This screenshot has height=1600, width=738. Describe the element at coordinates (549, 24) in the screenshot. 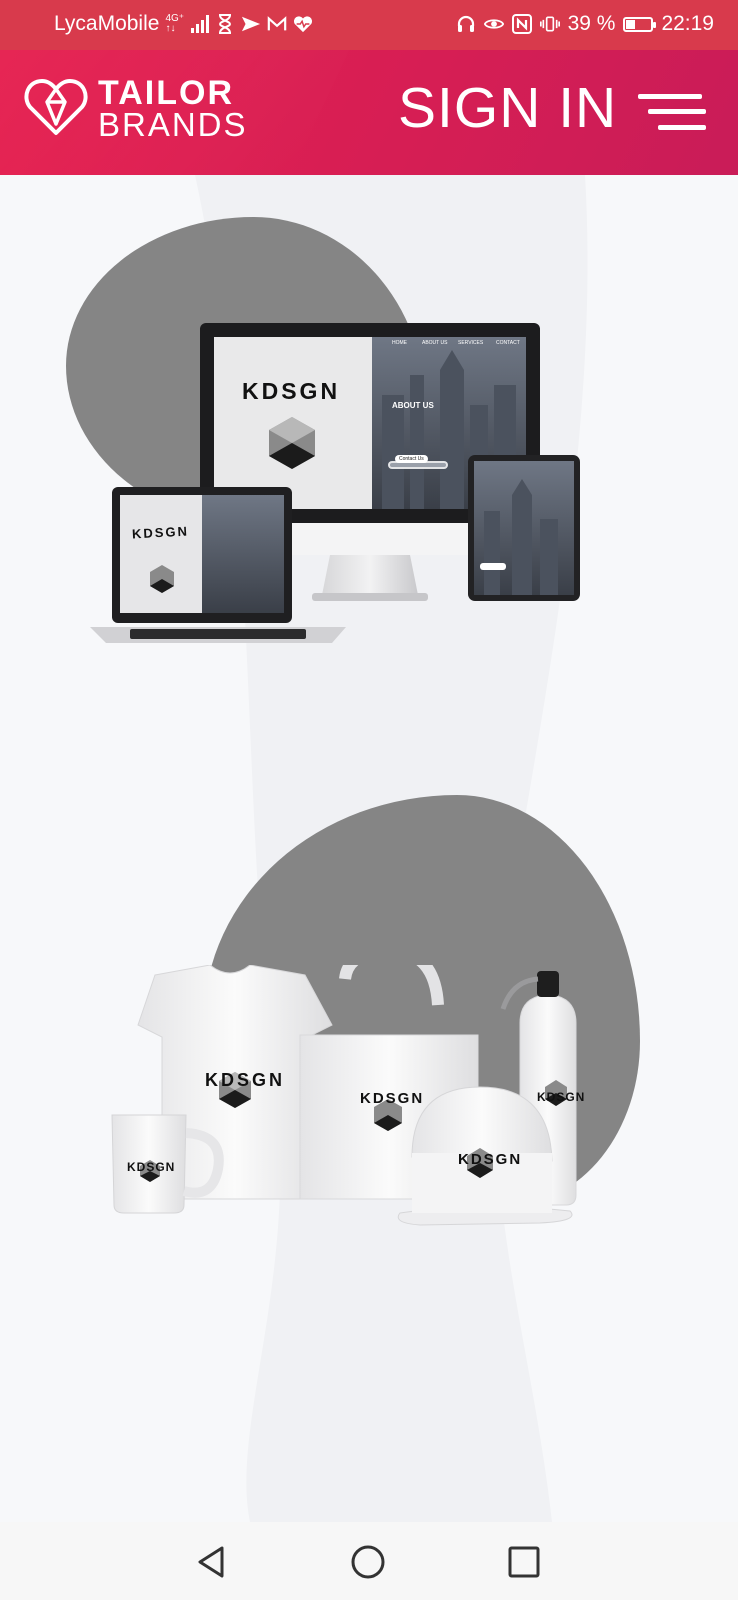

I see `vibrate-icon` at that location.